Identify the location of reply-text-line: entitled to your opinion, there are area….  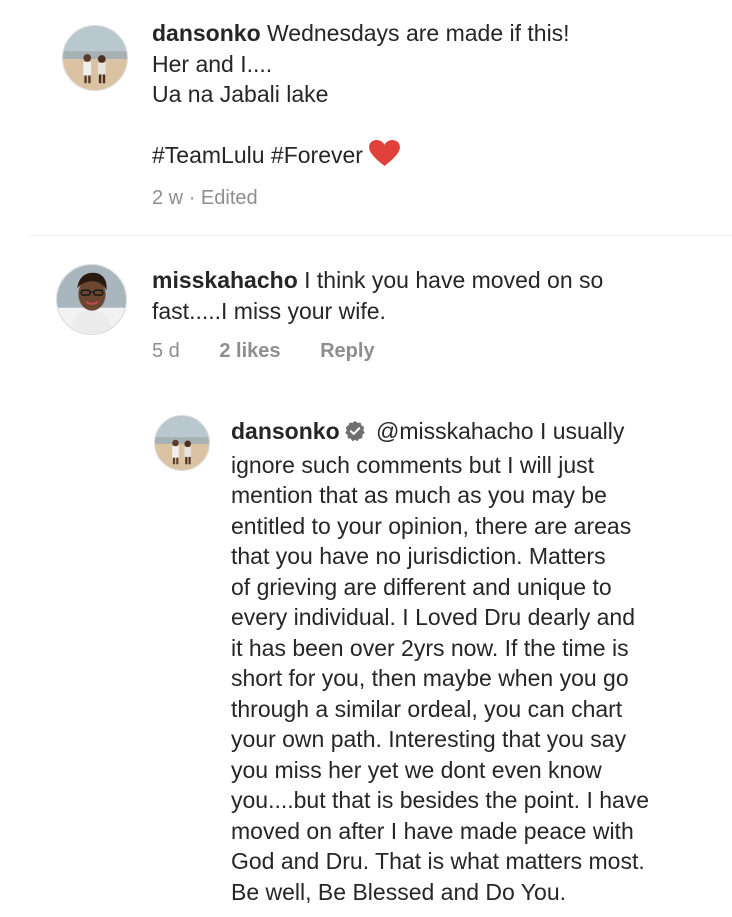
(431, 525).